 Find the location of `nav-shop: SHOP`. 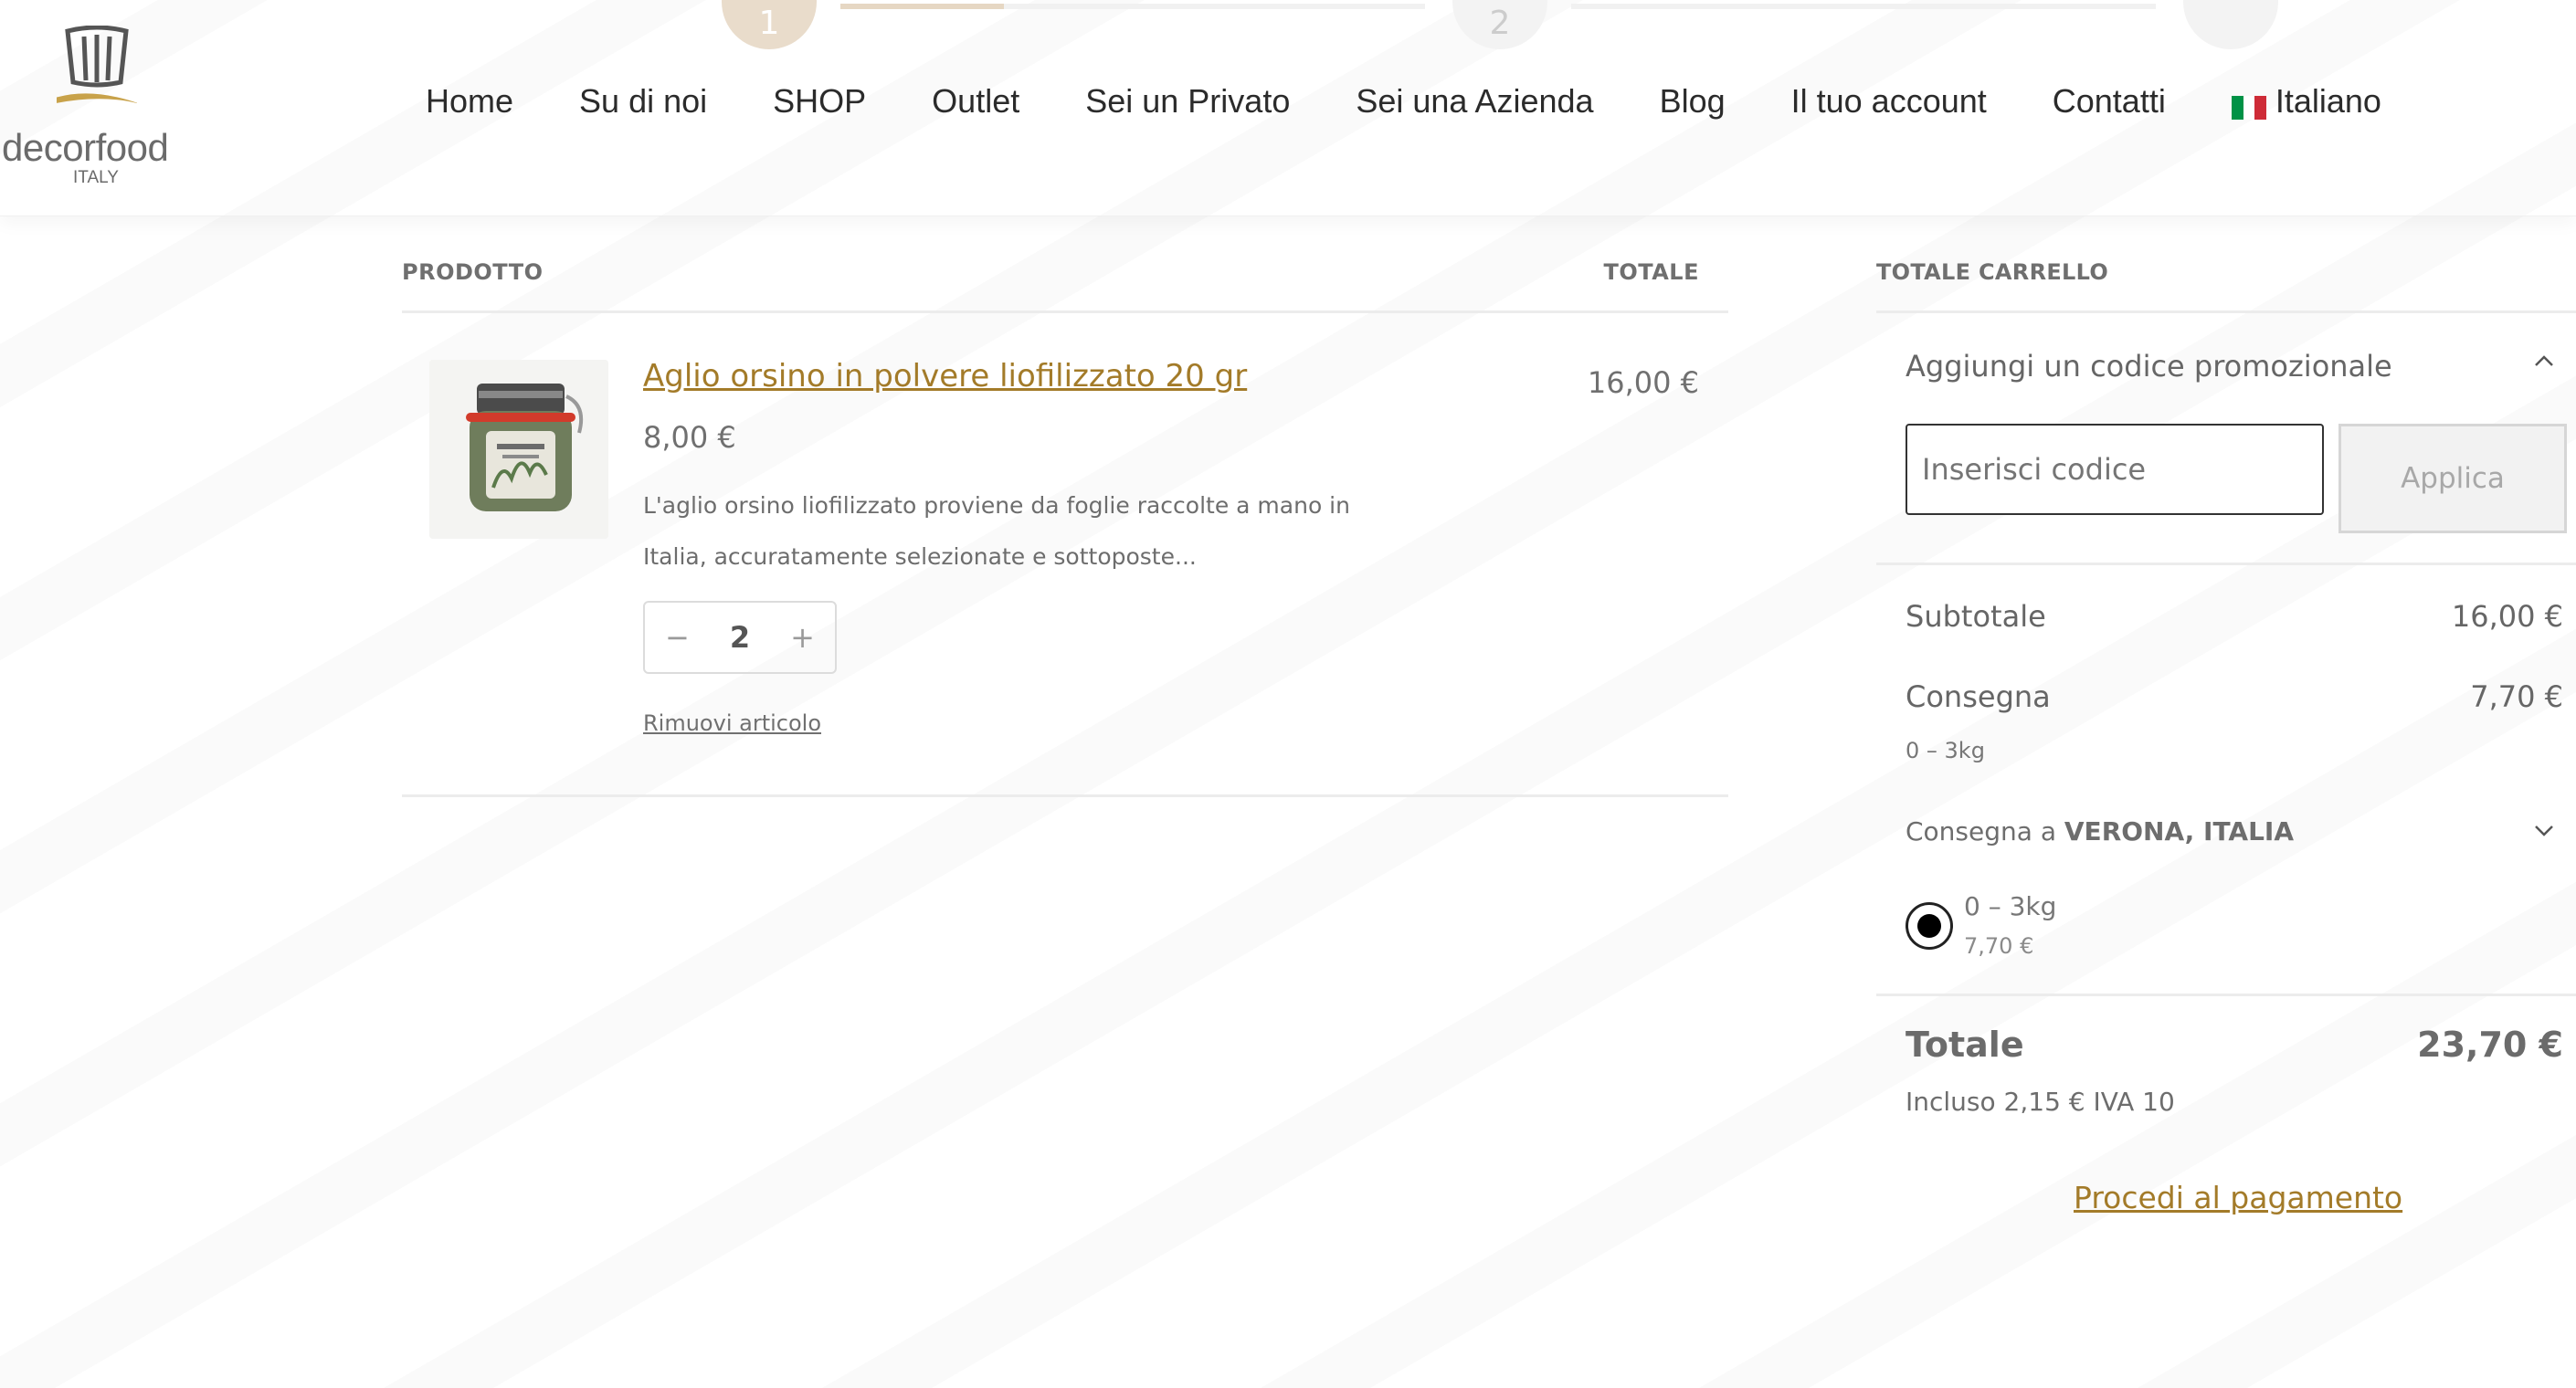

nav-shop: SHOP is located at coordinates (819, 101).